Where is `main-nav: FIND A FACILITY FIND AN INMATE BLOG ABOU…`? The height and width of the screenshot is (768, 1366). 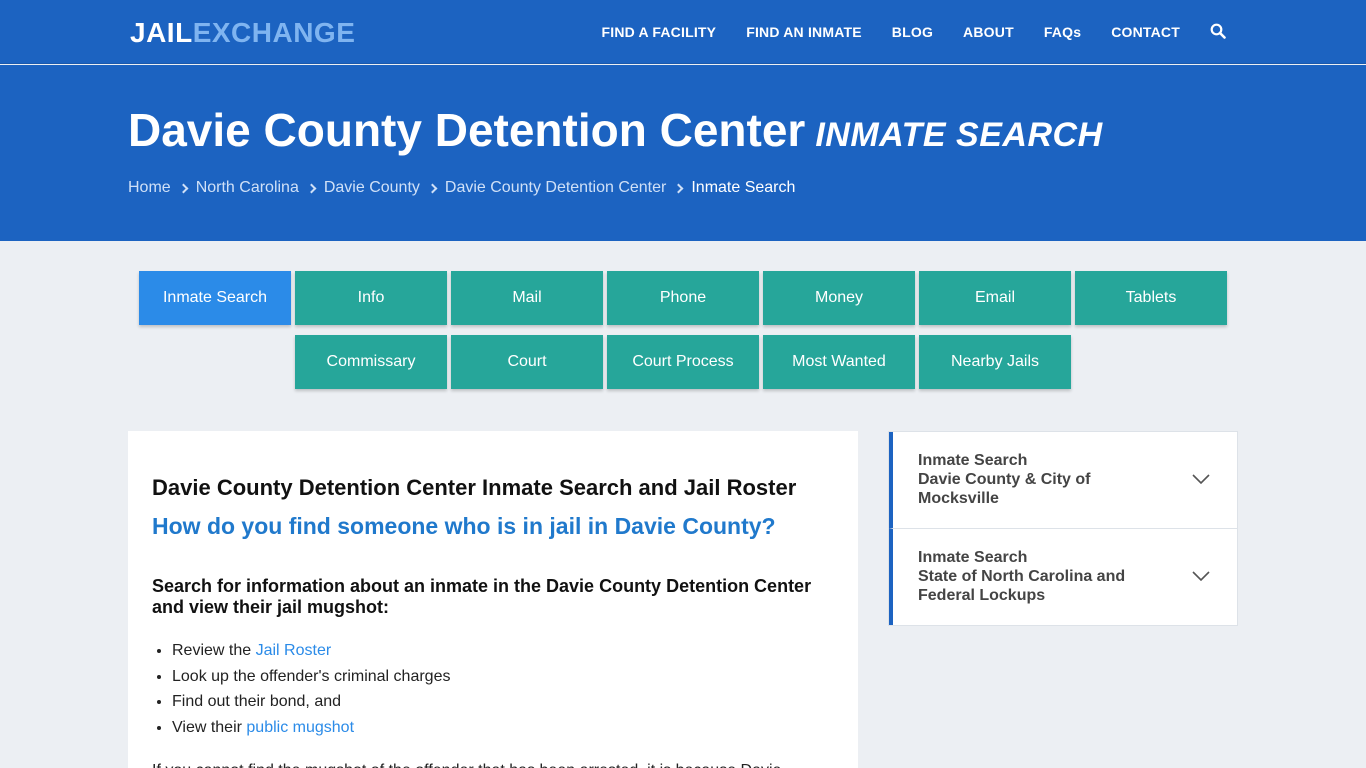 main-nav: FIND A FACILITY FIND AN INMATE BLOG ABOU… is located at coordinates (913, 32).